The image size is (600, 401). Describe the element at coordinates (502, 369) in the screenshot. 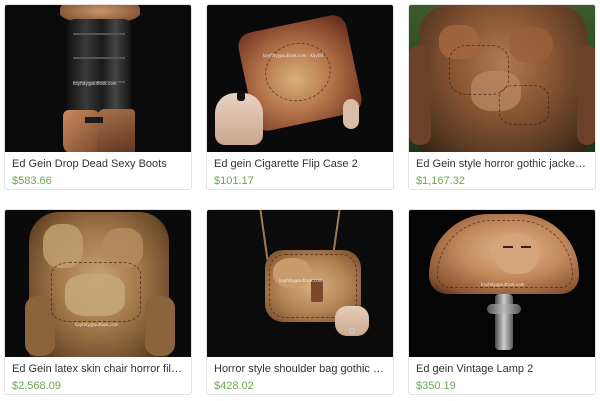

I see `listing-title: Ed gein Vintage Lamp 2` at that location.